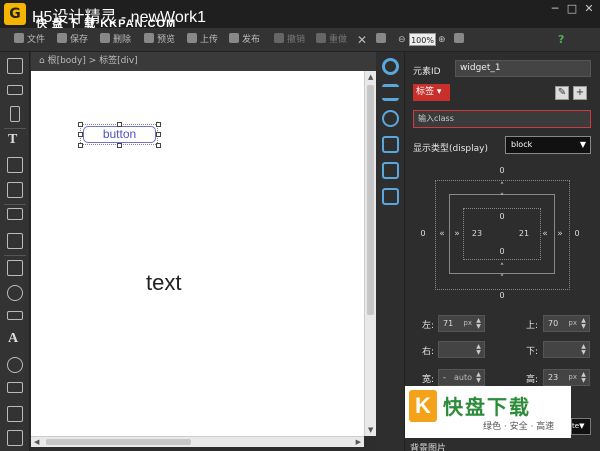  What do you see at coordinates (118, 442) in the screenshot?
I see `horizontal-scroll-thumb` at bounding box center [118, 442].